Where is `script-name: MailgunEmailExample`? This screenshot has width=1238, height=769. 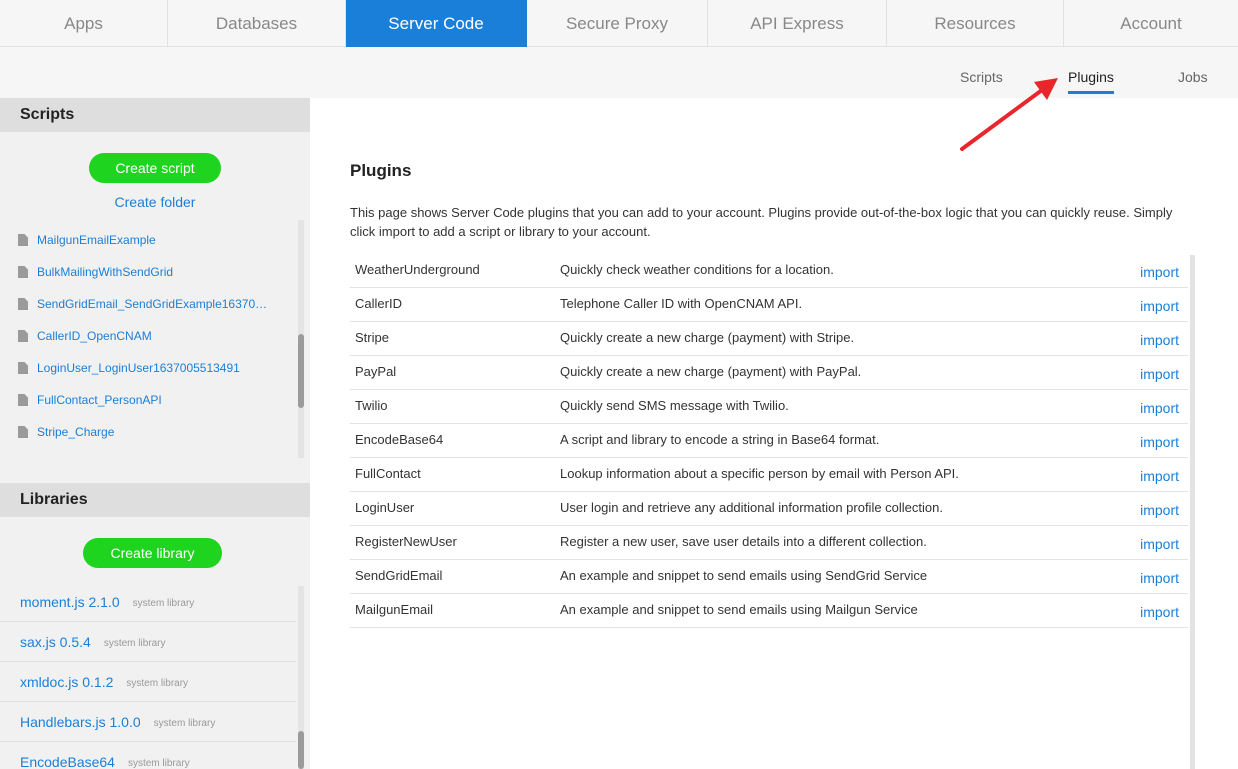
script-name: MailgunEmailExample is located at coordinates (96, 240).